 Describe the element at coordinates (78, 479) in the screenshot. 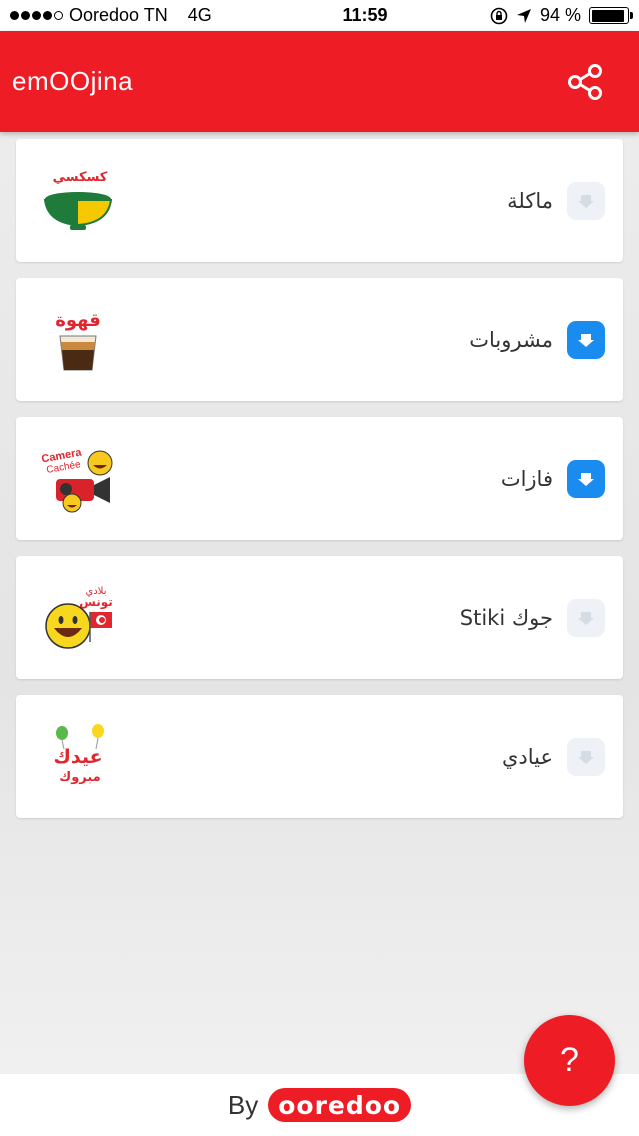

I see `camera-sticker: Camera Cachée` at that location.